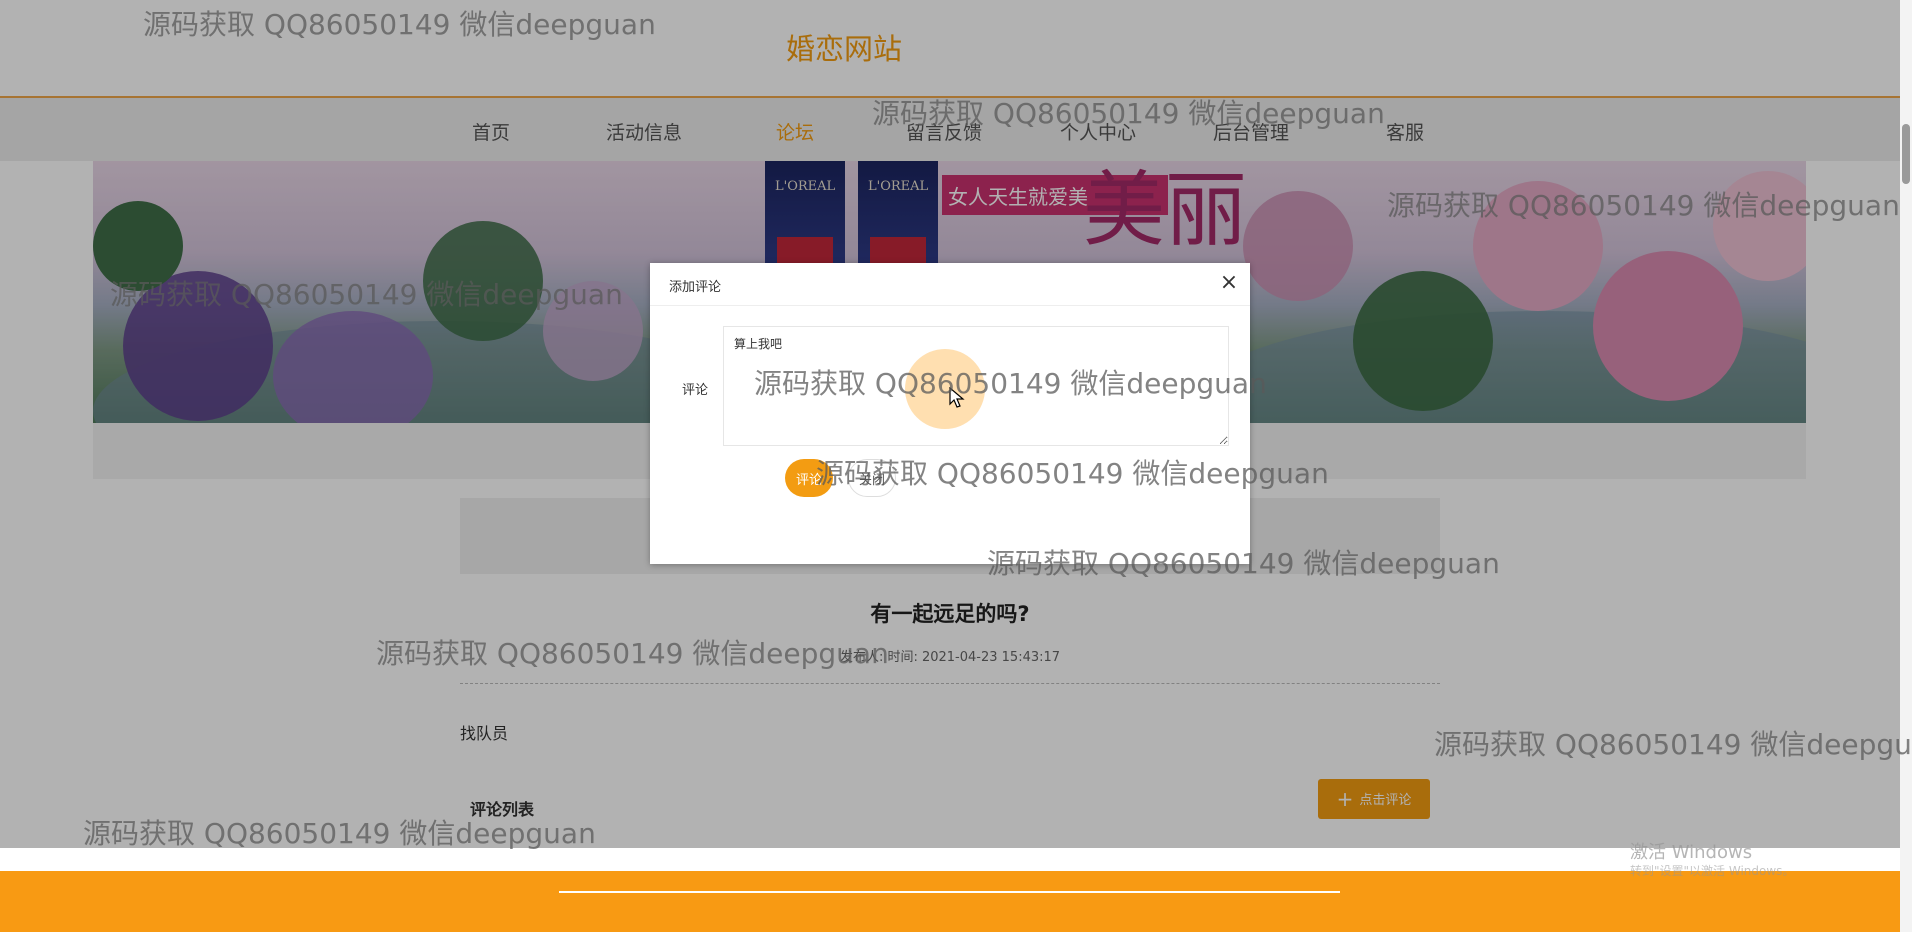  What do you see at coordinates (957, 397) in the screenshot?
I see `mouse-pointer-icon` at bounding box center [957, 397].